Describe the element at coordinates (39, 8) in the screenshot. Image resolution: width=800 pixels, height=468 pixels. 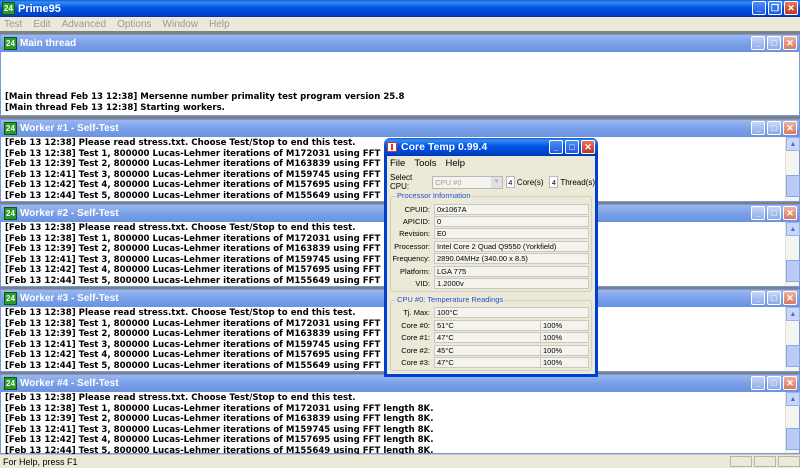
I see `app-title: Prime95` at that location.